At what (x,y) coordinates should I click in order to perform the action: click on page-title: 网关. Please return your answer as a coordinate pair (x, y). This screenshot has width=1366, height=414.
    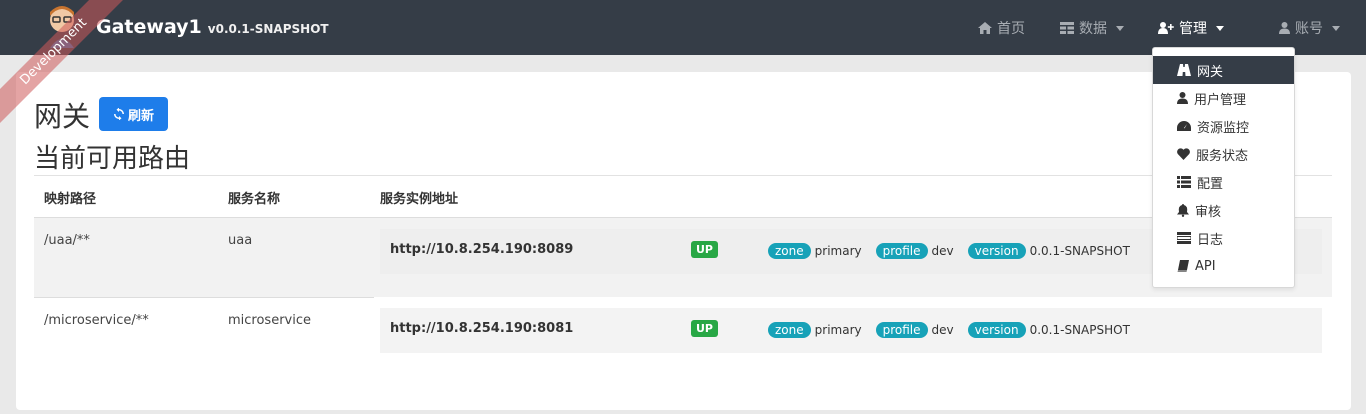
    Looking at the image, I should click on (62, 116).